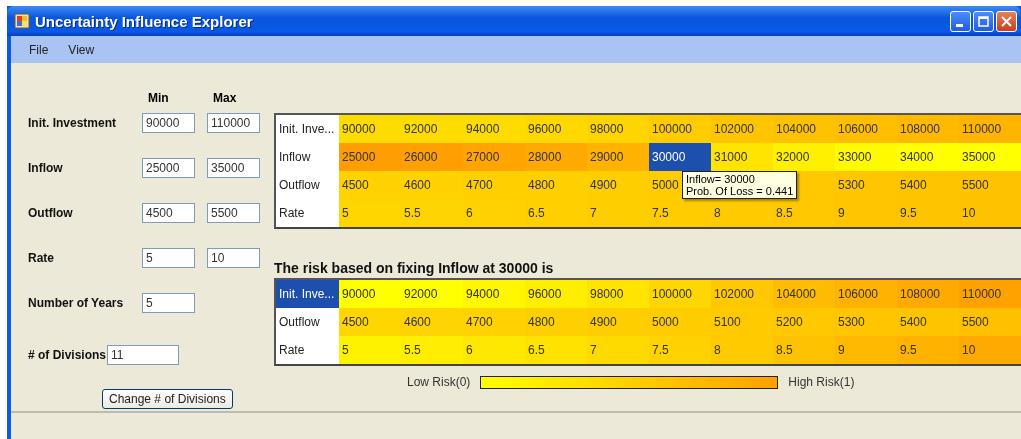 Image resolution: width=1021 pixels, height=439 pixels. What do you see at coordinates (233, 123) in the screenshot?
I see `input-field: 110000` at bounding box center [233, 123].